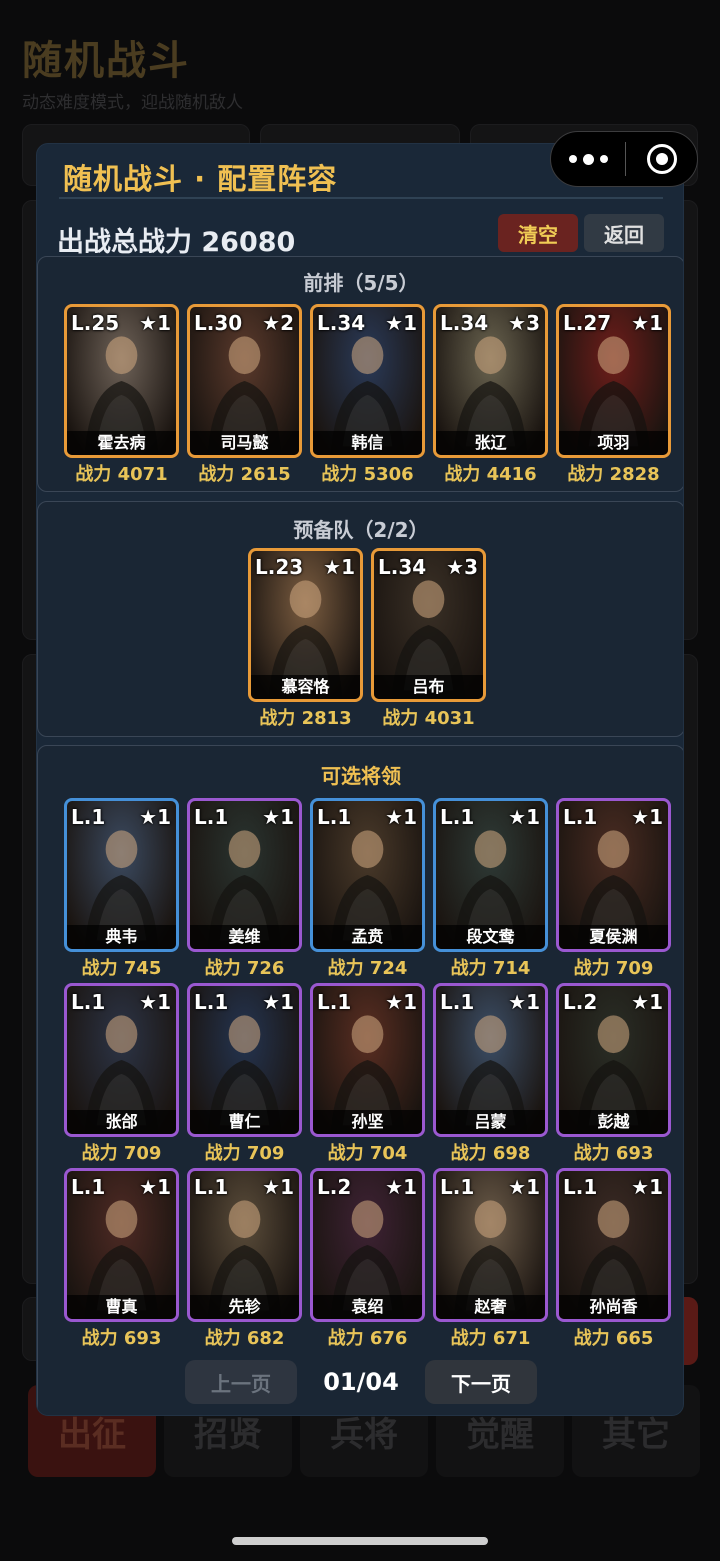  Describe the element at coordinates (613, 875) in the screenshot. I see `general-portrait: L.1 ★1 夏侯渊` at that location.